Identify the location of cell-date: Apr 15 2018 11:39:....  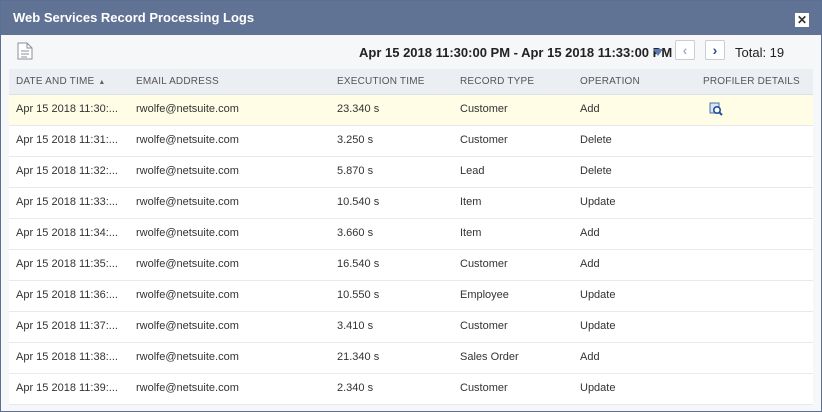
(67, 388).